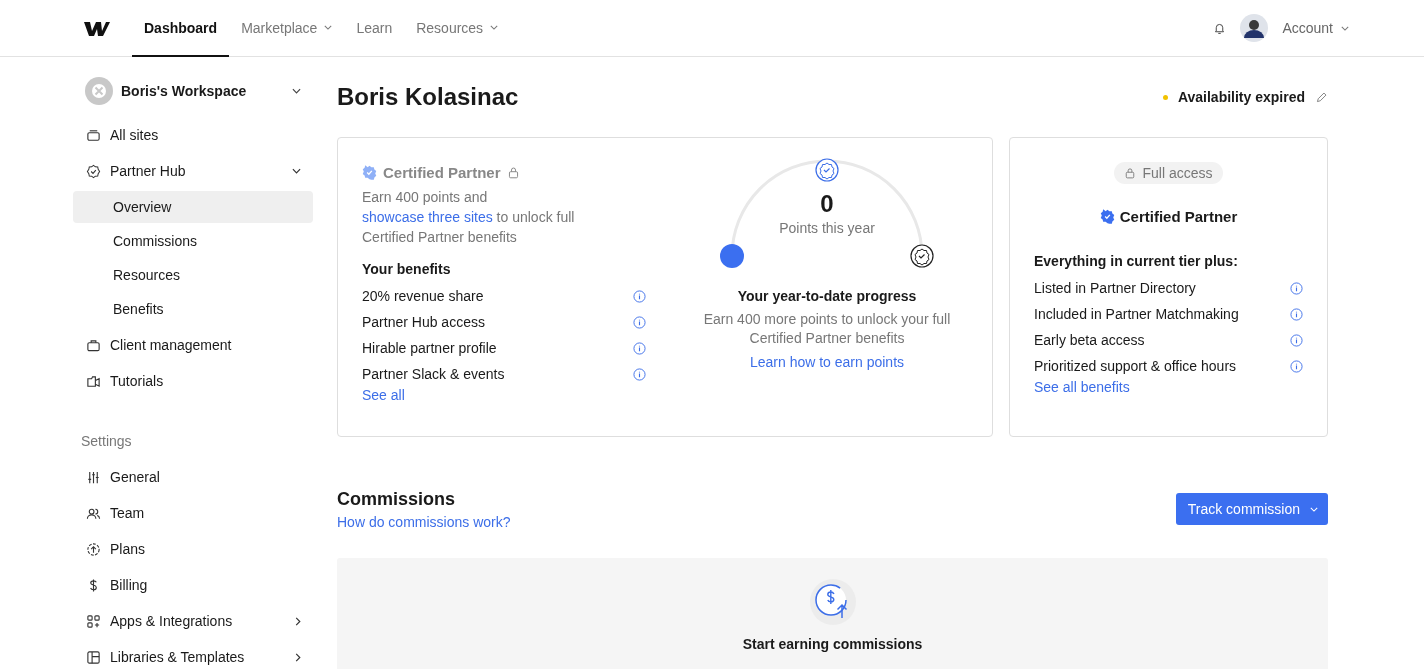 The height and width of the screenshot is (669, 1424). Describe the element at coordinates (205, 477) in the screenshot. I see `sidebar-item: General` at that location.